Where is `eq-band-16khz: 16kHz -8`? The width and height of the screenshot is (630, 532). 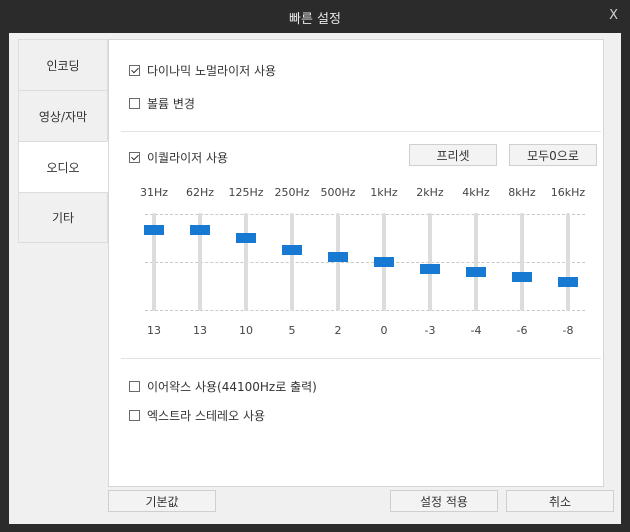 eq-band-16khz: 16kHz -8 is located at coordinates (568, 266).